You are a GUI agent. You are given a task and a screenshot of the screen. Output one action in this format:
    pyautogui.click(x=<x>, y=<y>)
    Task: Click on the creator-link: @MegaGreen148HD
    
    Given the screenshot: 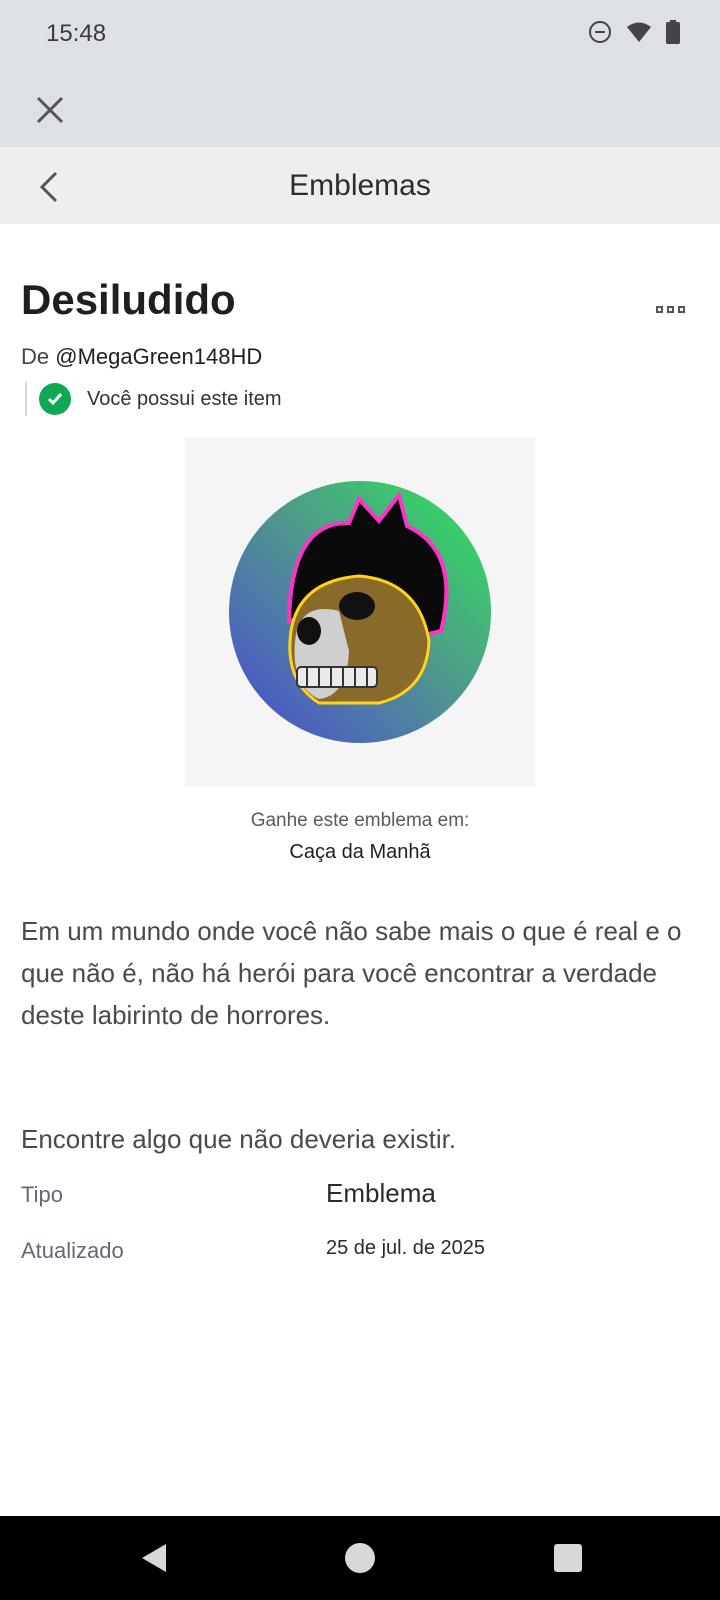 What is the action you would take?
    pyautogui.click(x=158, y=356)
    